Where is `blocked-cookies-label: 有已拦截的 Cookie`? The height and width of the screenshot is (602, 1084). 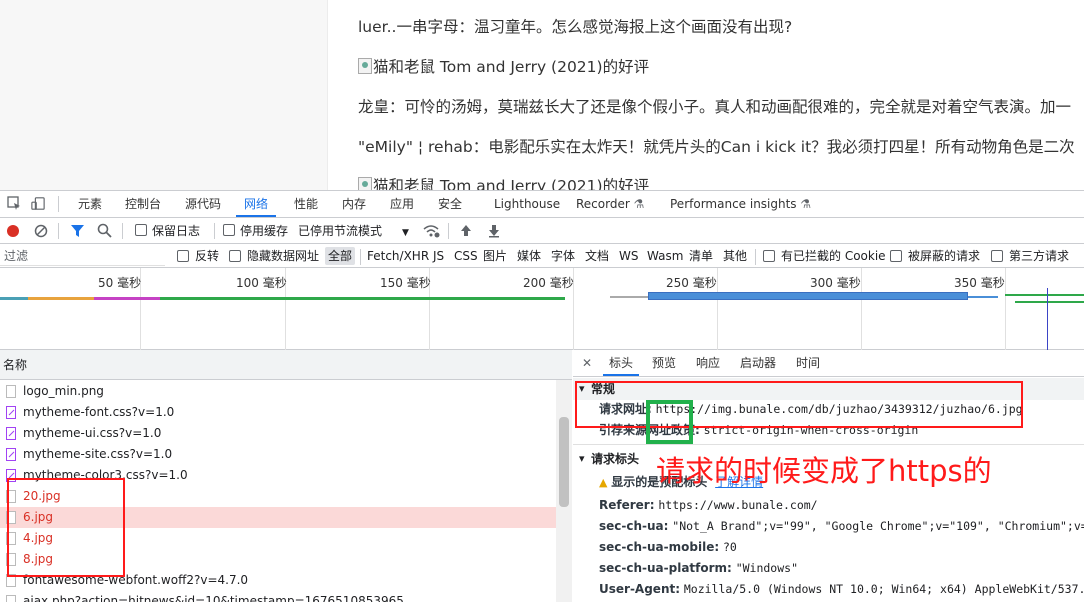
blocked-cookies-label: 有已拦截的 Cookie is located at coordinates (833, 256).